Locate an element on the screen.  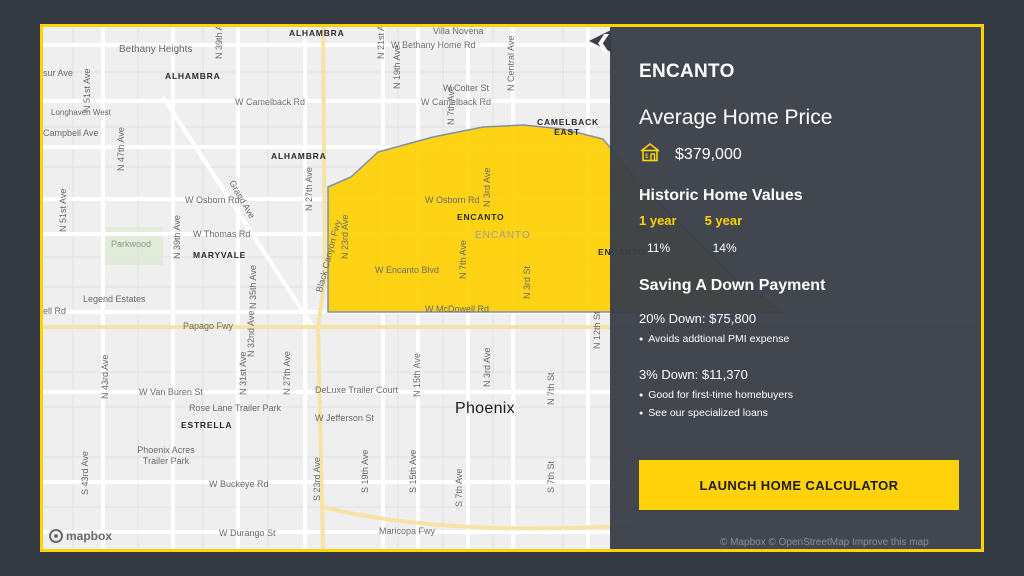
map-label: N 35th Ave is located at coordinates (253, 287).